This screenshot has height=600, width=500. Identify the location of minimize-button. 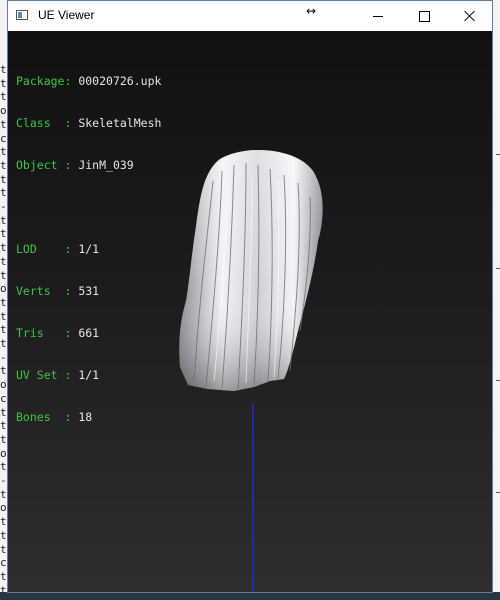
(378, 16).